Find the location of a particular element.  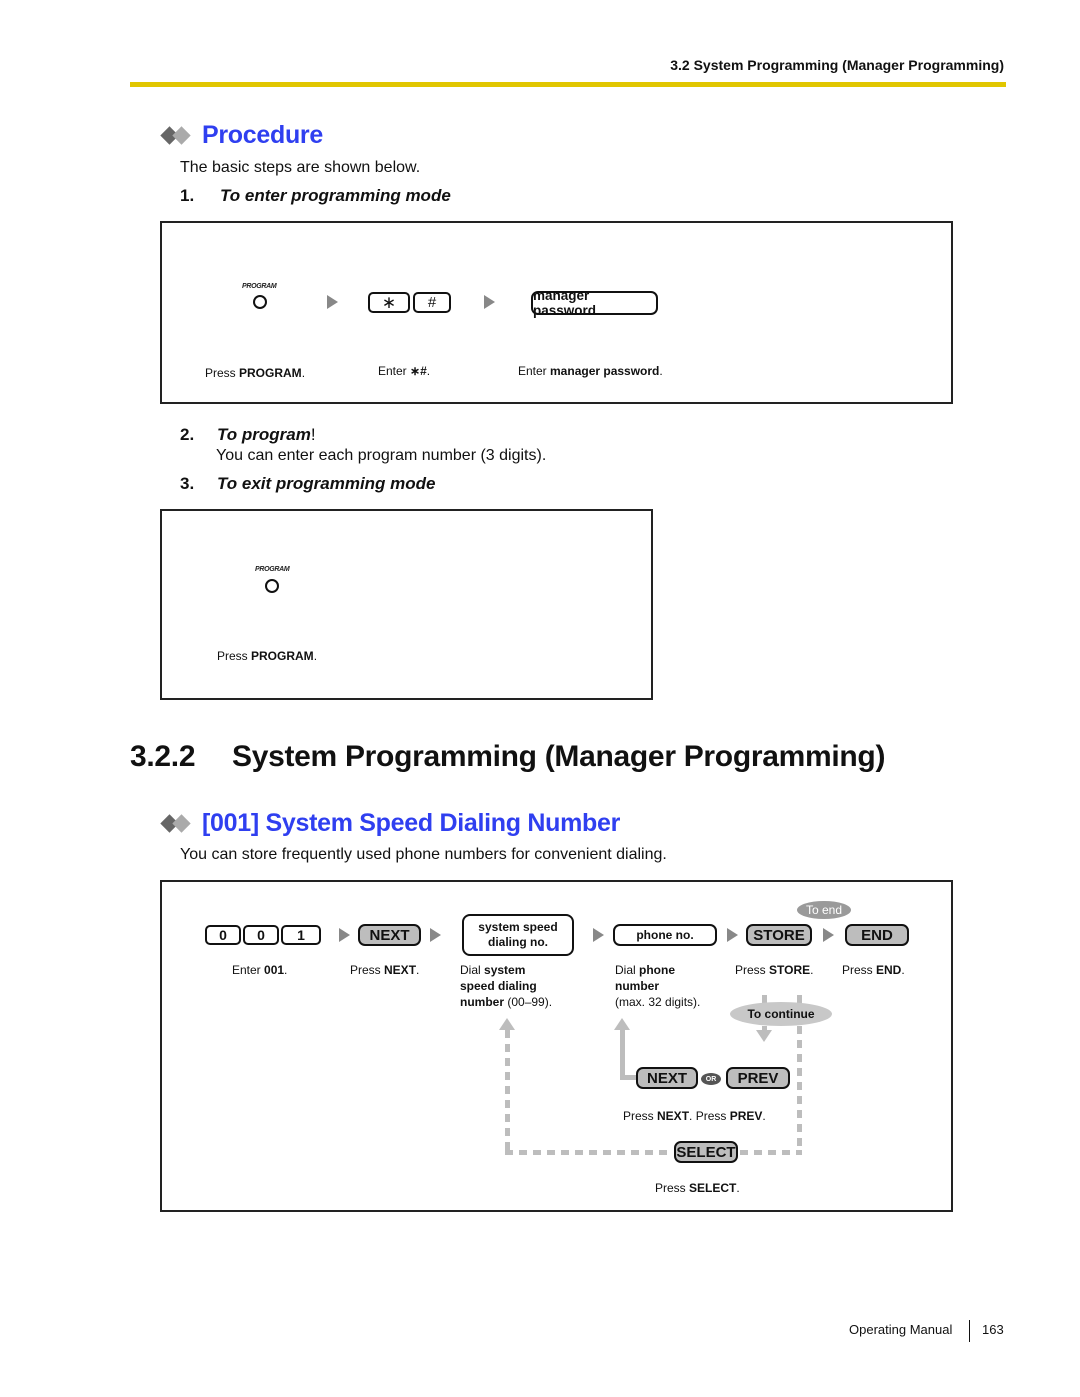

phone-number-key: phone no. is located at coordinates (665, 935).